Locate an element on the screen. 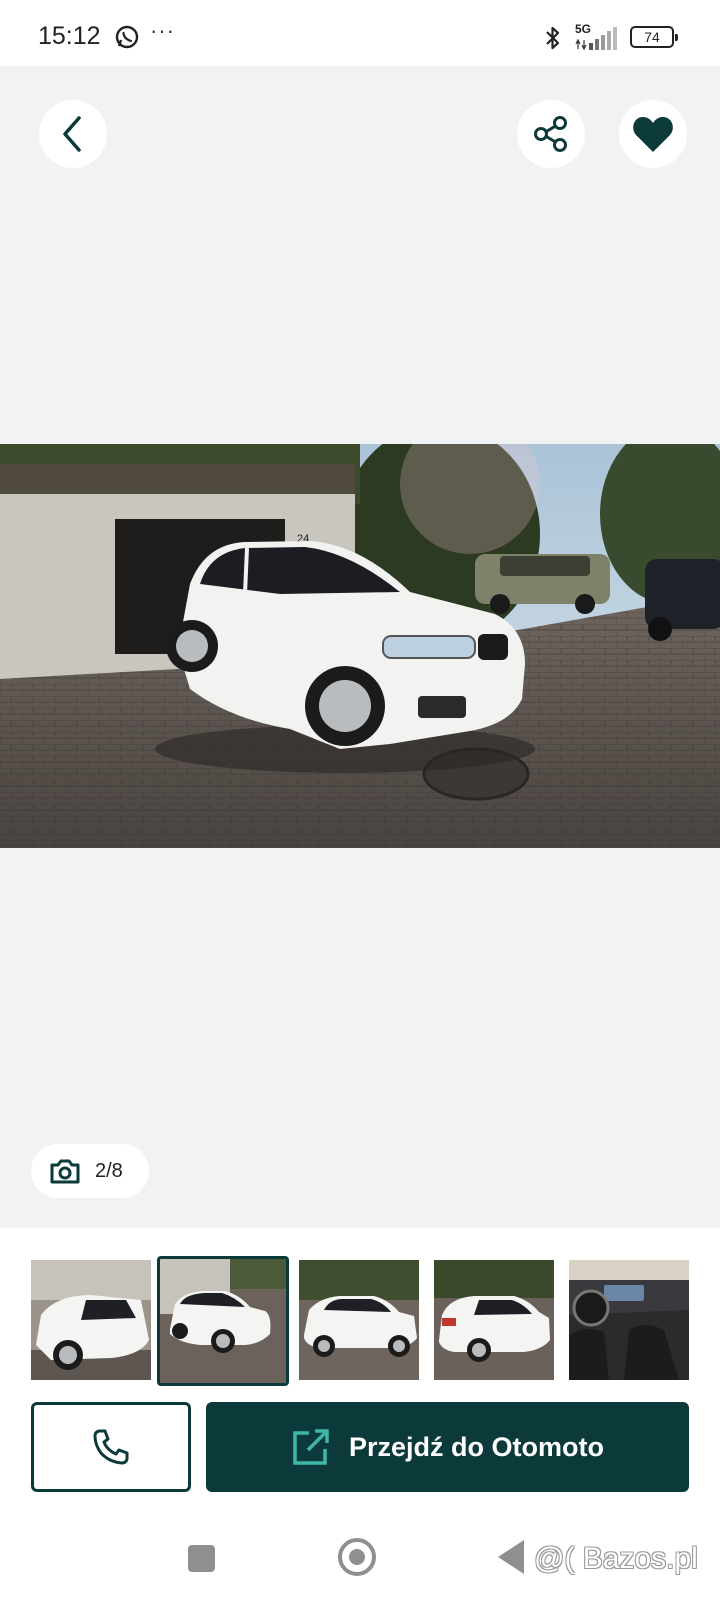 Image resolution: width=720 pixels, height=1600 pixels. call-button is located at coordinates (111, 1447).